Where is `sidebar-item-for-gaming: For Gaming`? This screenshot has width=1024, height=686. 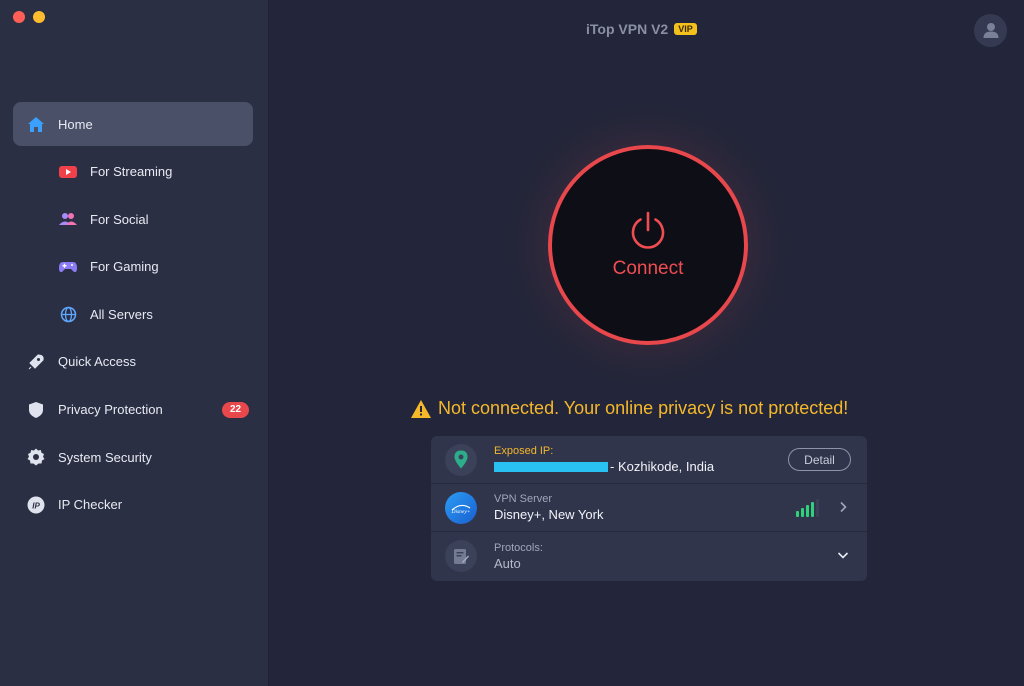
sidebar-item-for-gaming: For Gaming is located at coordinates (133, 267).